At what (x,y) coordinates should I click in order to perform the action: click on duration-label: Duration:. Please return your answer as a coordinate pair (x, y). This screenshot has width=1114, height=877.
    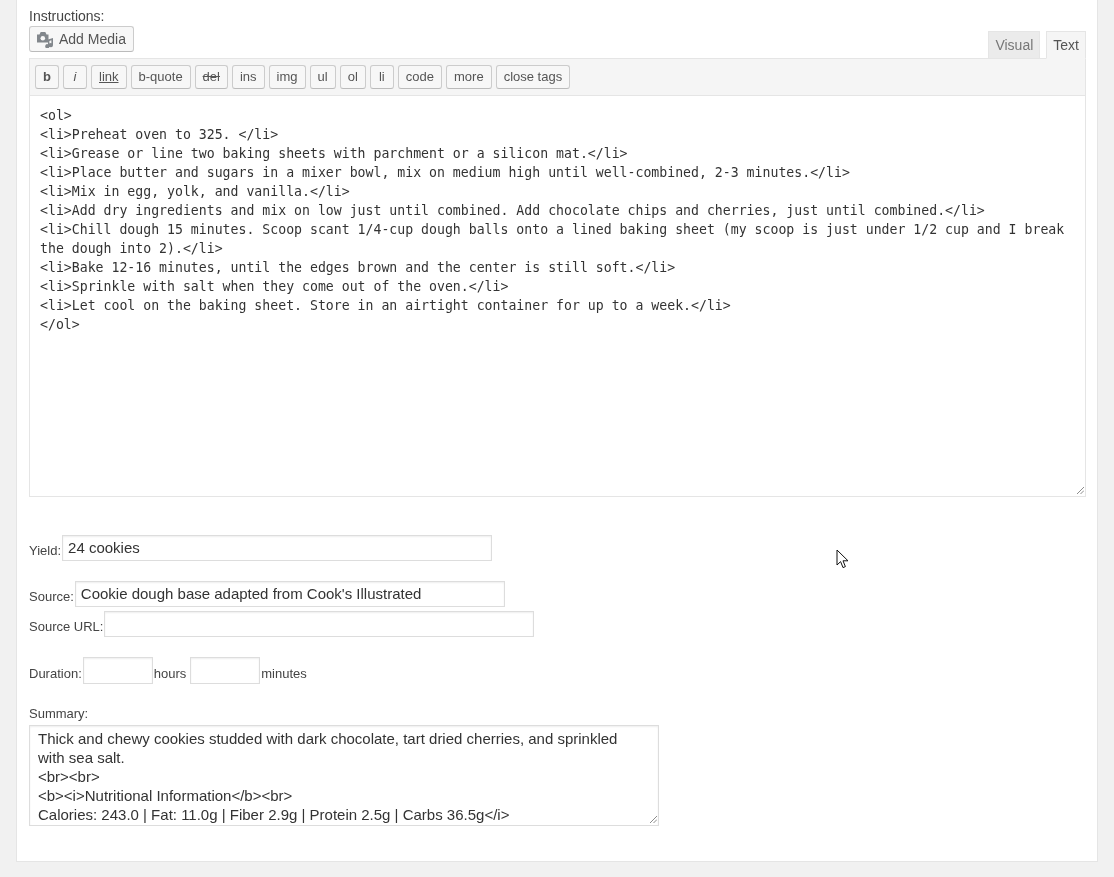
    Looking at the image, I should click on (55, 673).